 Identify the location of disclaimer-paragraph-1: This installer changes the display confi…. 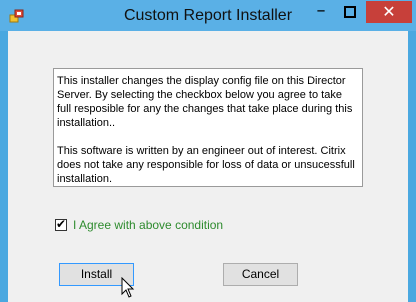
(205, 102).